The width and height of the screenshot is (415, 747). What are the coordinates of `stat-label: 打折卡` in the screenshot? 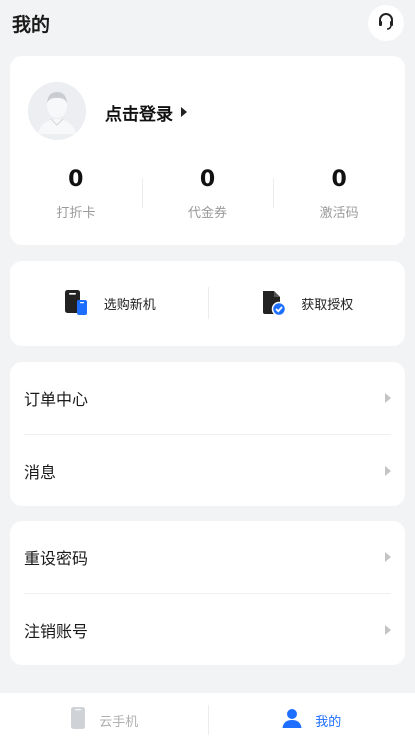 It's located at (76, 213).